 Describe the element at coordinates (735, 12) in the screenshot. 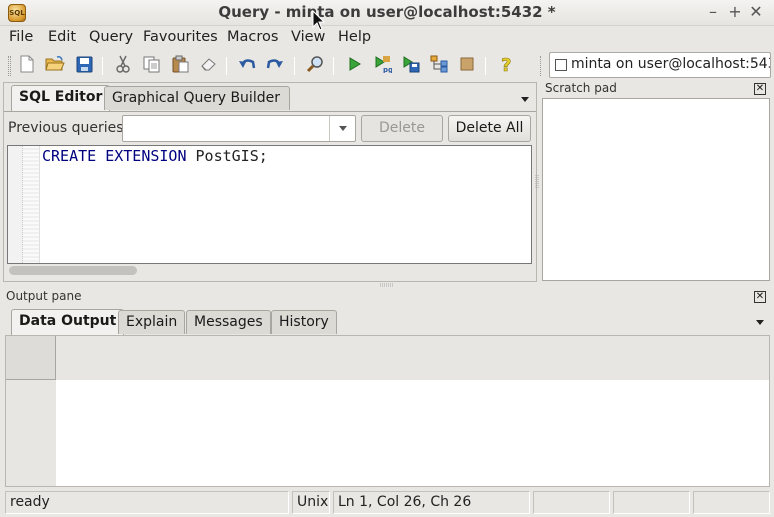

I see `maximize-button: +` at that location.